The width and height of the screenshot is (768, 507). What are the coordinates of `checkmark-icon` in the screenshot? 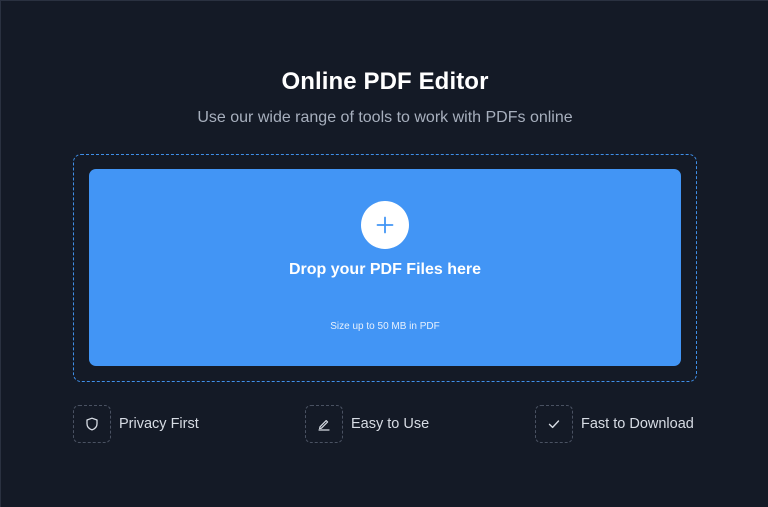 It's located at (554, 424).